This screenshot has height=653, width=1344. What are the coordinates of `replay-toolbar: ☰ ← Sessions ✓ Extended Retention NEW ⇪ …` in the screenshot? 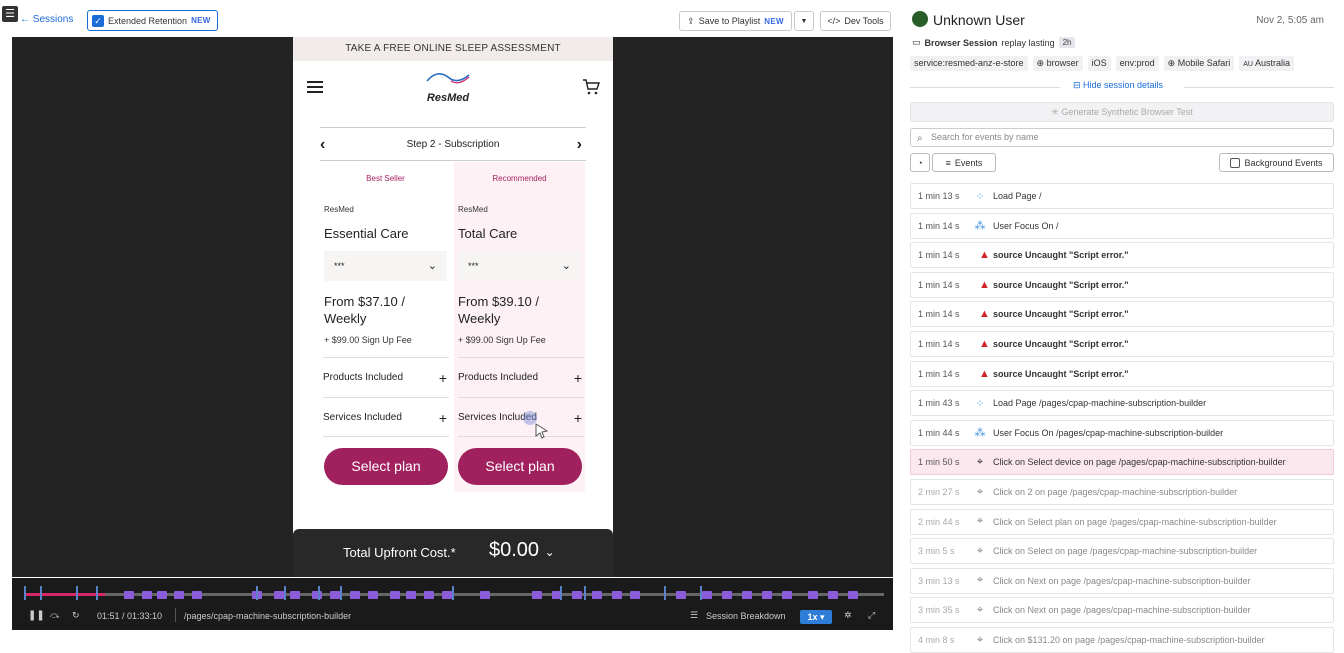 It's located at (450, 19).